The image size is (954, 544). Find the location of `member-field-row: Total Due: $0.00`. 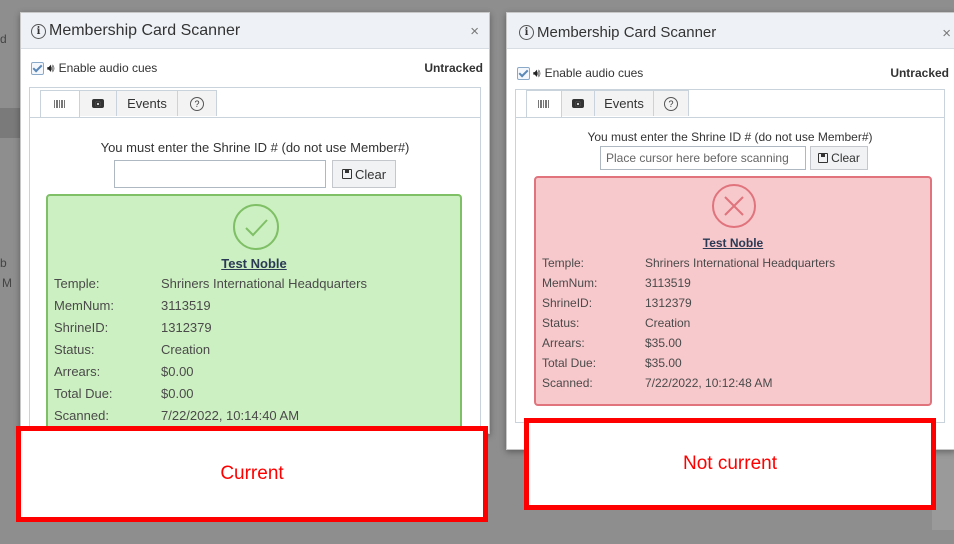

member-field-row: Total Due: $0.00 is located at coordinates (254, 396).